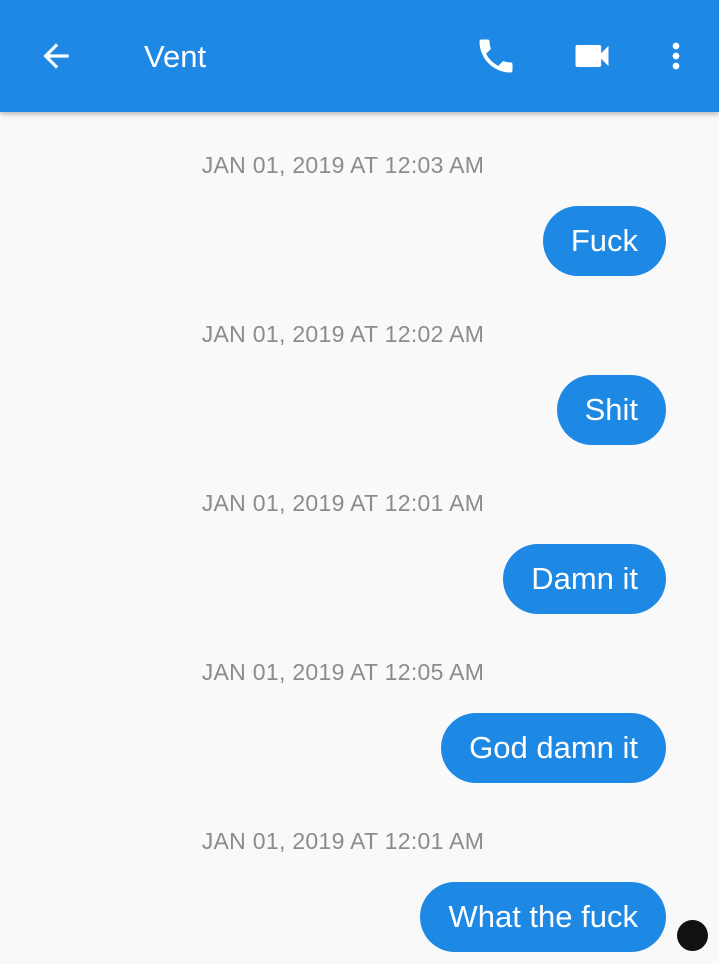 This screenshot has width=719, height=964. What do you see at coordinates (359, 56) in the screenshot?
I see `app-bar: Vent` at bounding box center [359, 56].